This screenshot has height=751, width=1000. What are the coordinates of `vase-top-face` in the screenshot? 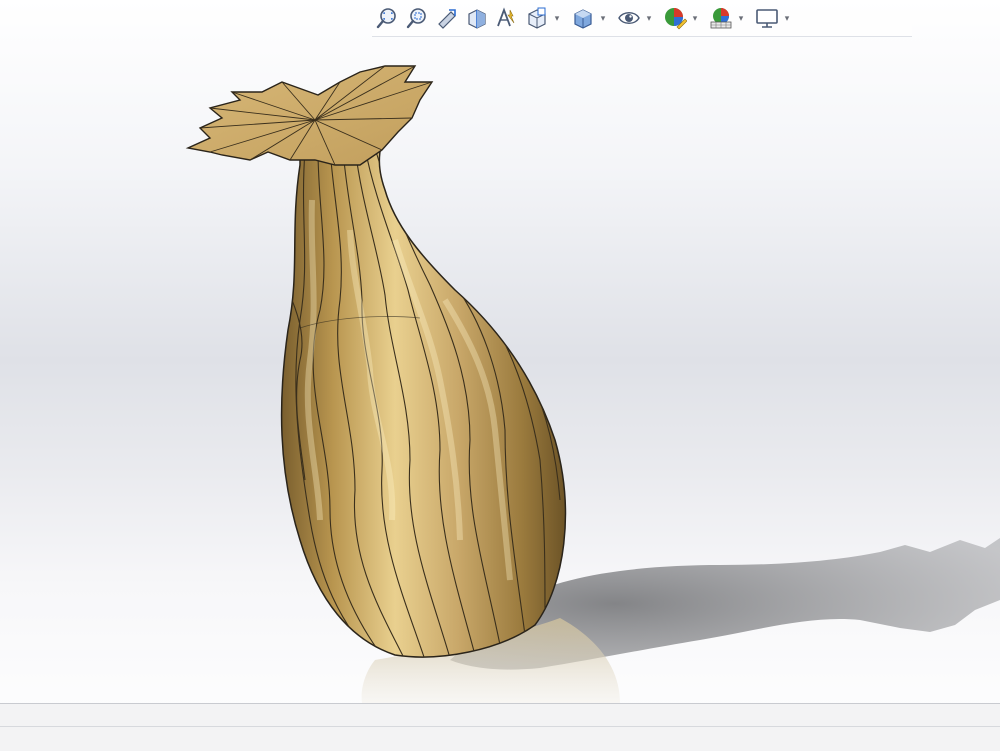 It's located at (309, 115).